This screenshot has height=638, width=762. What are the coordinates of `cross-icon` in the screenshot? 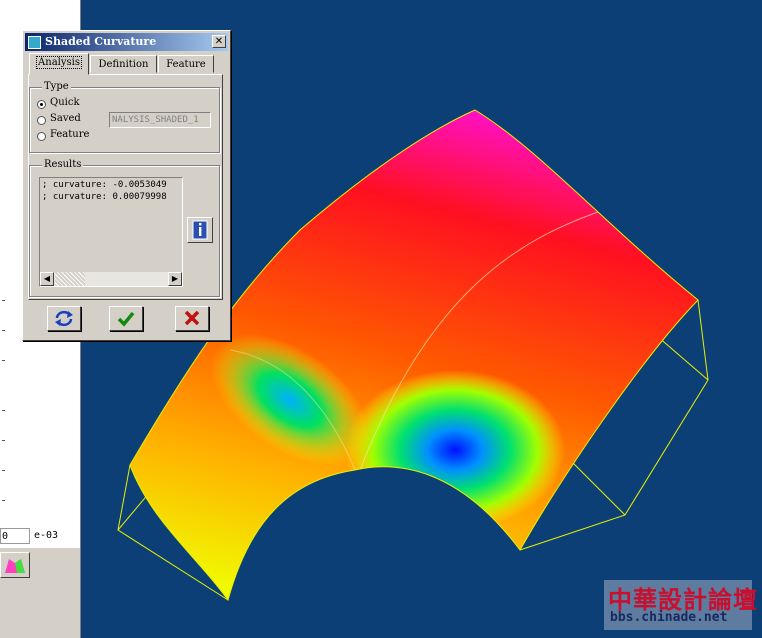 It's located at (192, 318).